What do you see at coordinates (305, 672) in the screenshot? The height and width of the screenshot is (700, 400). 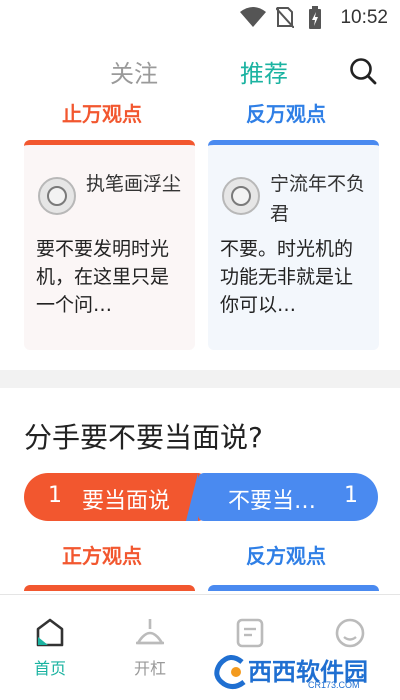 I see `watermark-logo: 西西软件园 CR173.COM` at bounding box center [305, 672].